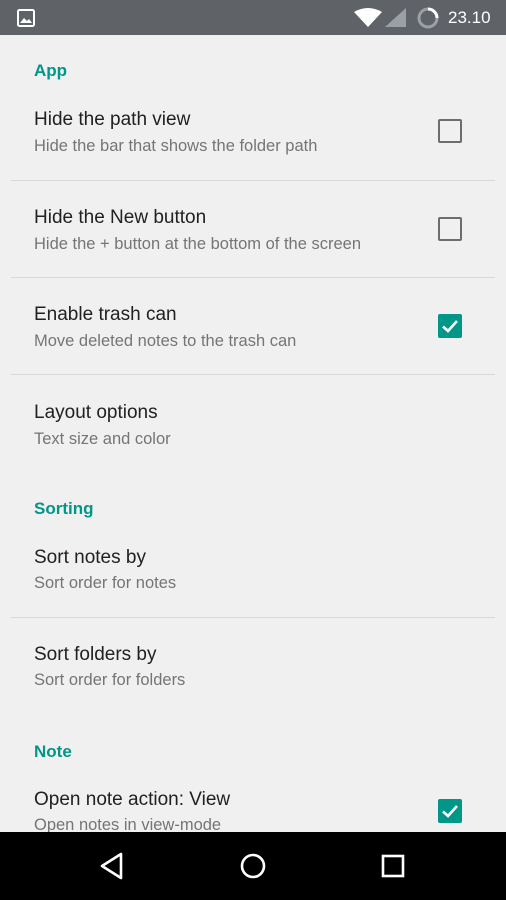 The image size is (506, 900). I want to click on pref-summary: Move deleted notes to the trash can, so click(165, 341).